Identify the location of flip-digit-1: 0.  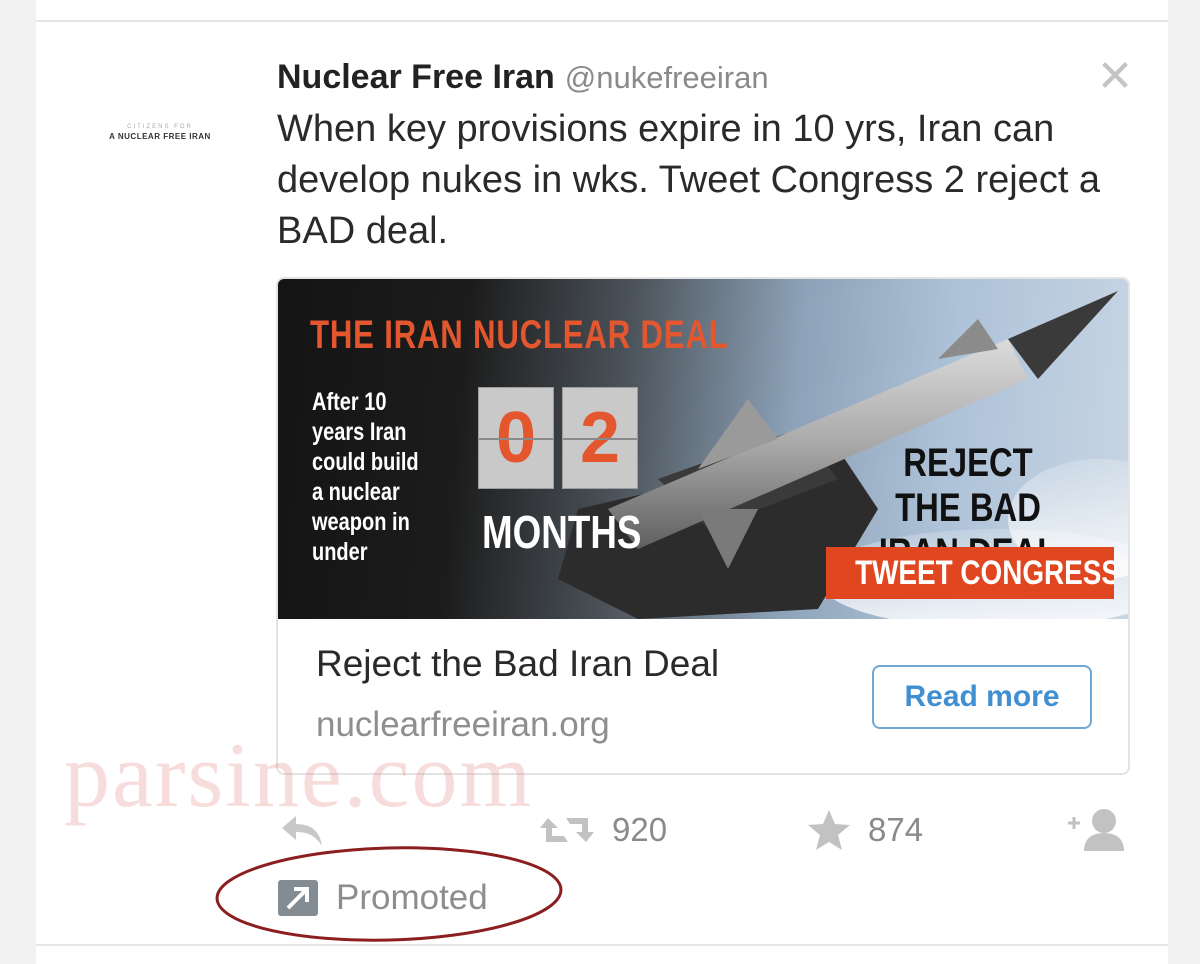
(516, 438).